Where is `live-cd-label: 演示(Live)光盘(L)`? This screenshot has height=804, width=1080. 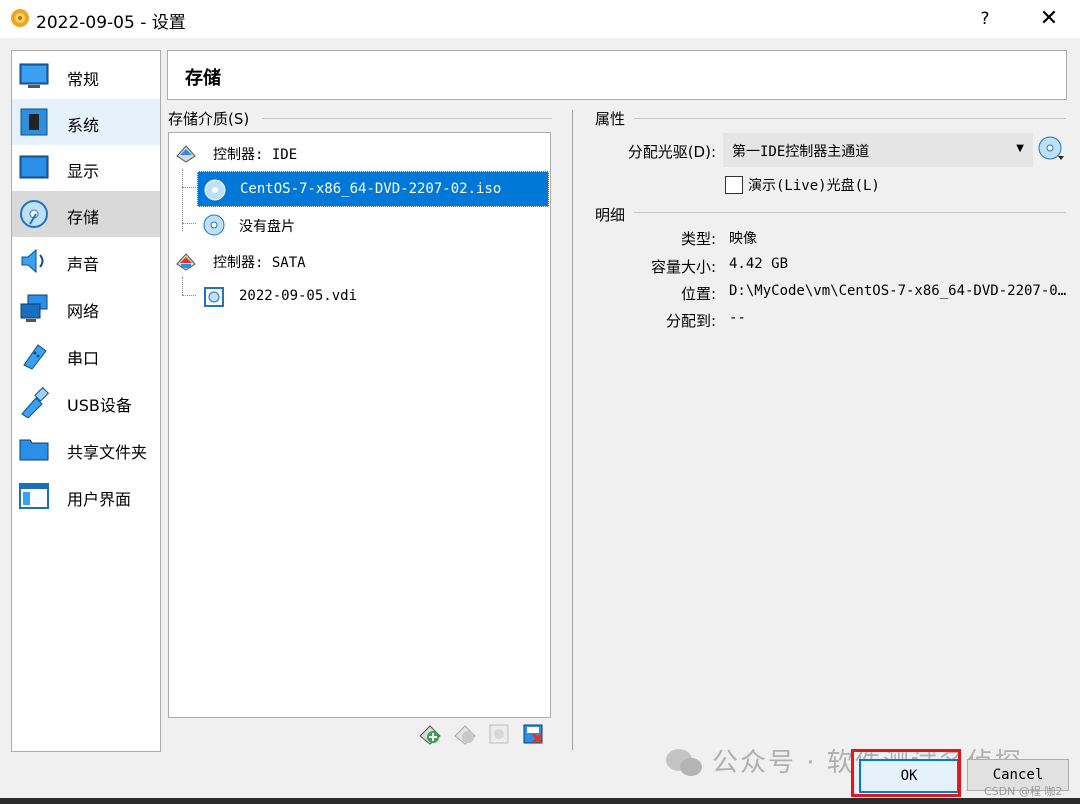
live-cd-label: 演示(Live)光盘(L) is located at coordinates (814, 185).